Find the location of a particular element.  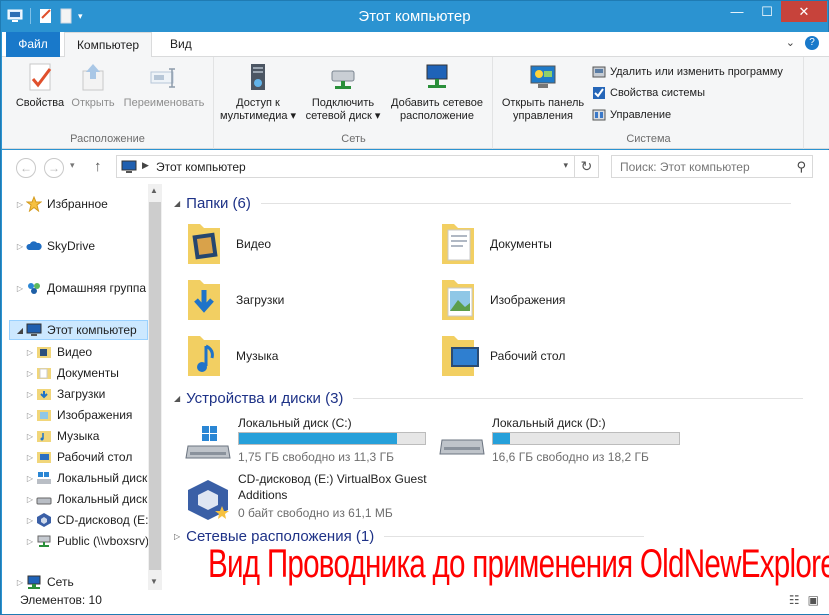

system-group-label: Система is located at coordinates (648, 139).